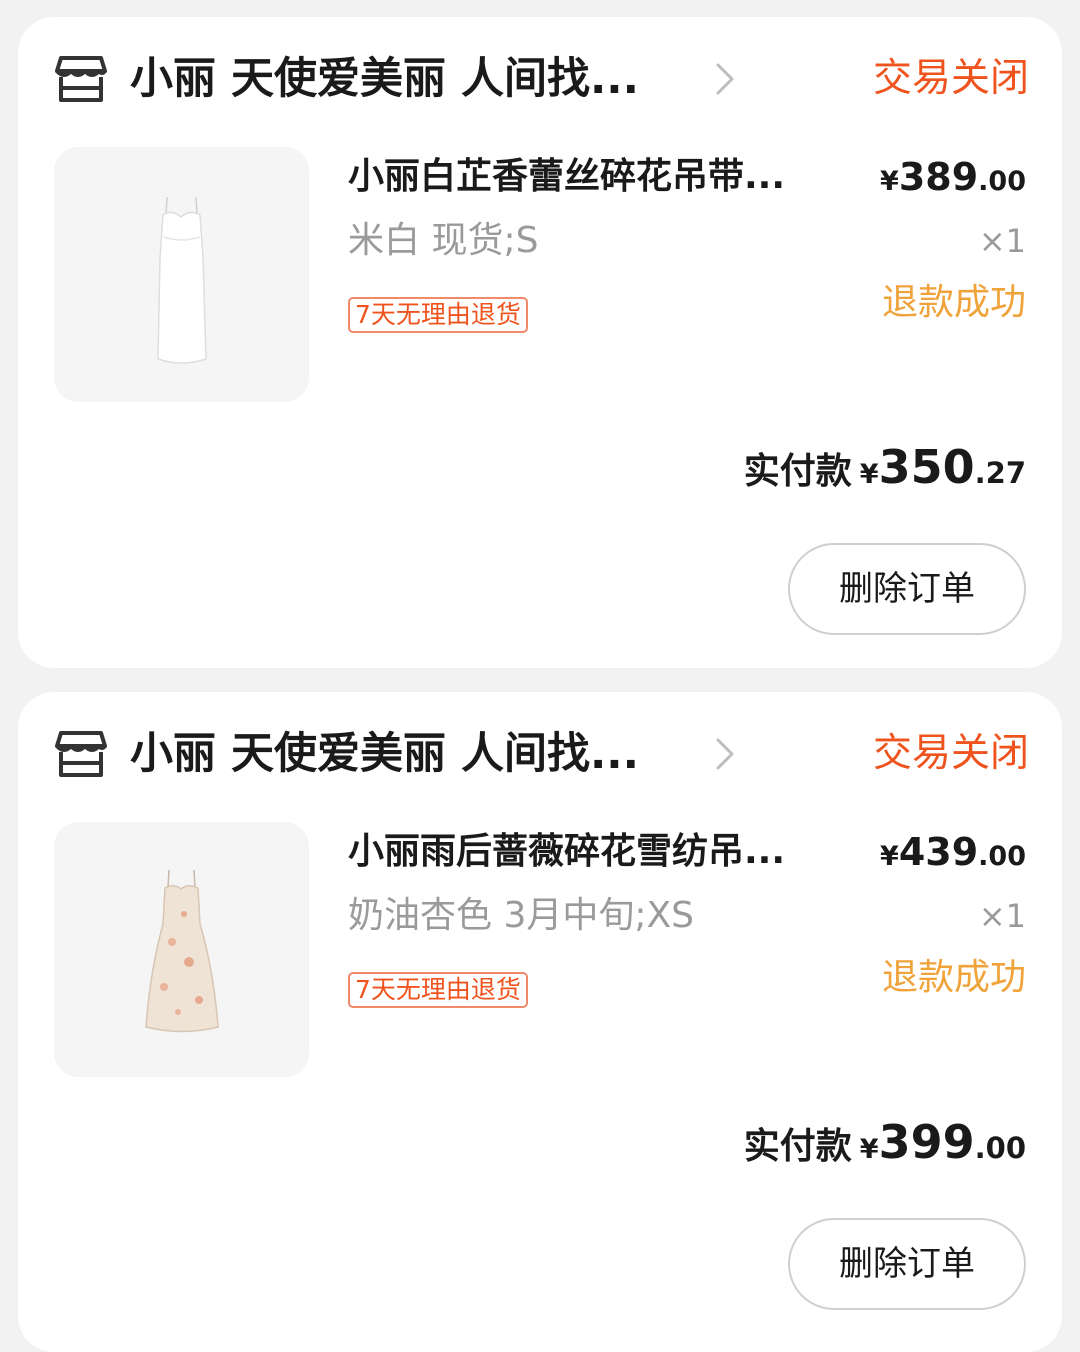 Image resolution: width=1080 pixels, height=1352 pixels. I want to click on product-spec: 奶油杏色 3月中旬;XS, so click(521, 915).